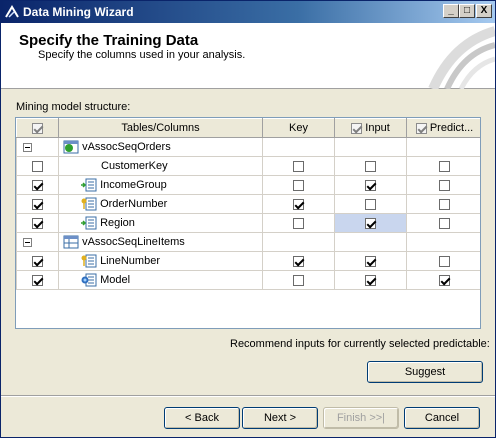  Describe the element at coordinates (71, 242) in the screenshot. I see `nested-table-icon` at that location.